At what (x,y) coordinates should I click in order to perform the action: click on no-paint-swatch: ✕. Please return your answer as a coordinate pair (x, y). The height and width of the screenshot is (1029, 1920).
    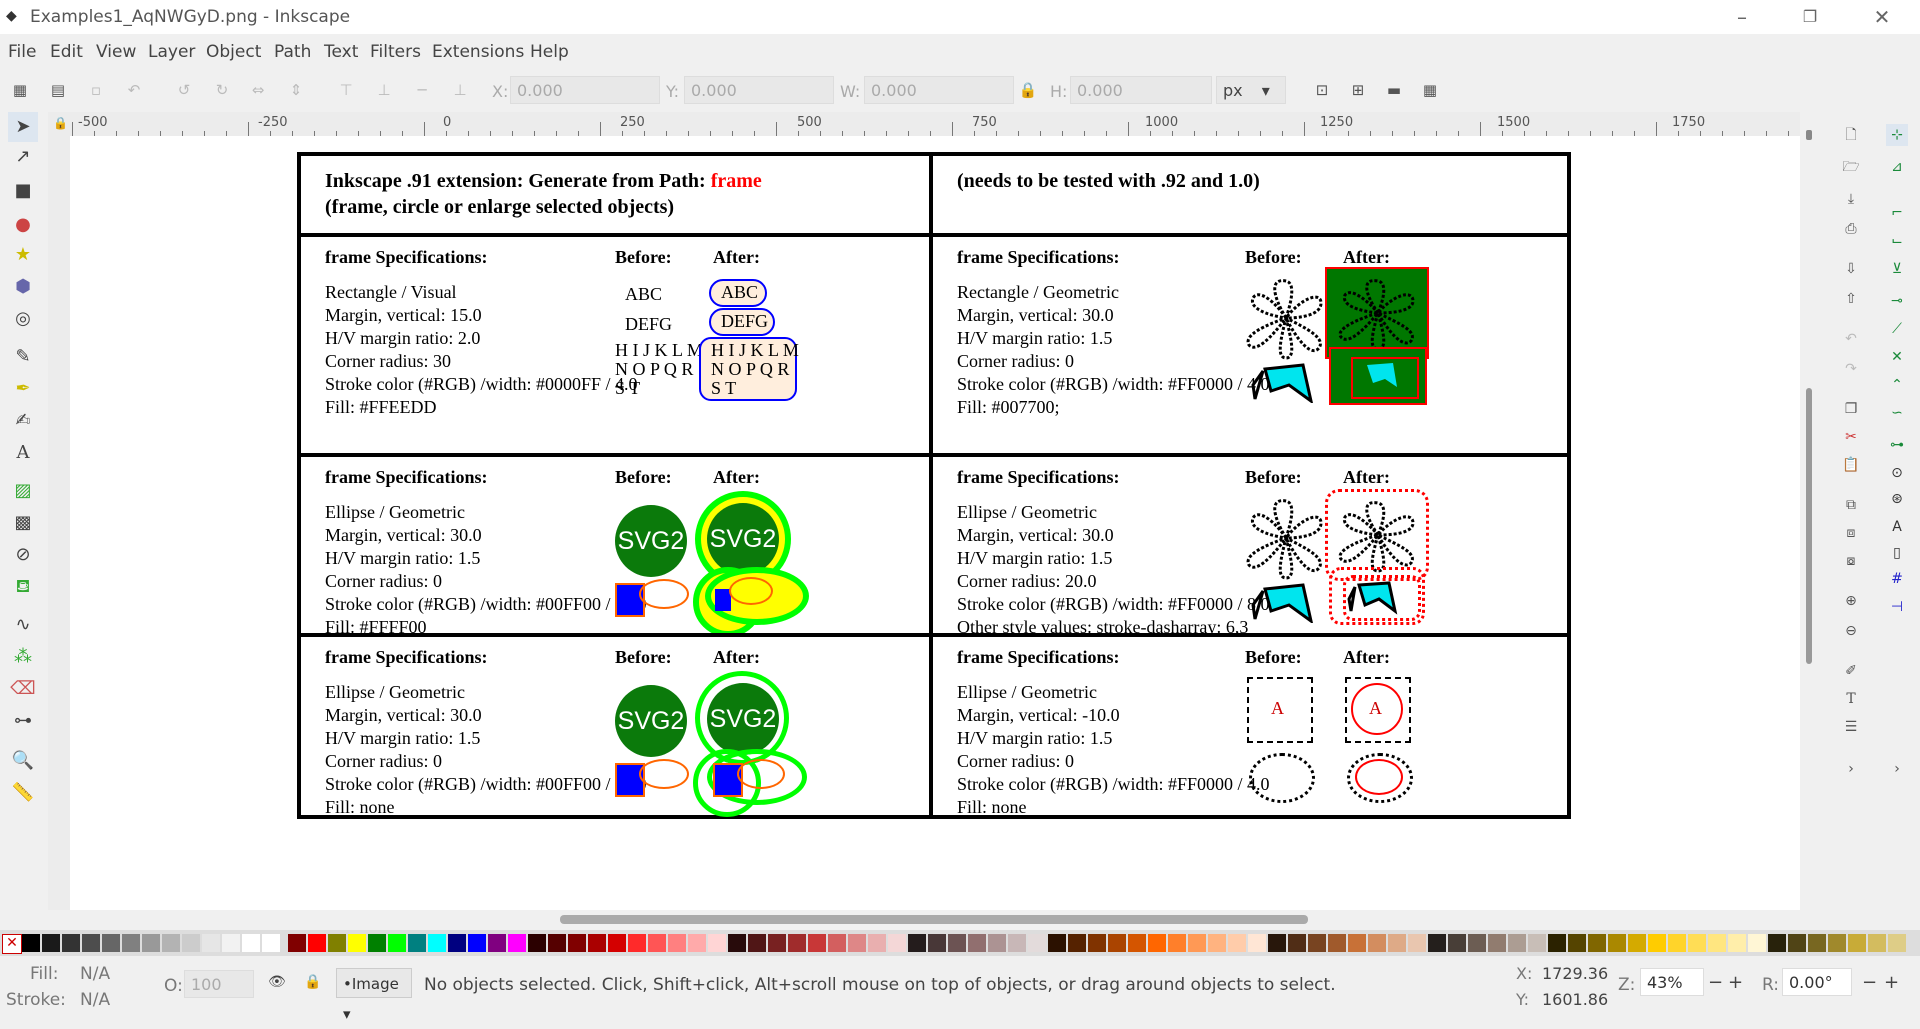
    Looking at the image, I should click on (12, 944).